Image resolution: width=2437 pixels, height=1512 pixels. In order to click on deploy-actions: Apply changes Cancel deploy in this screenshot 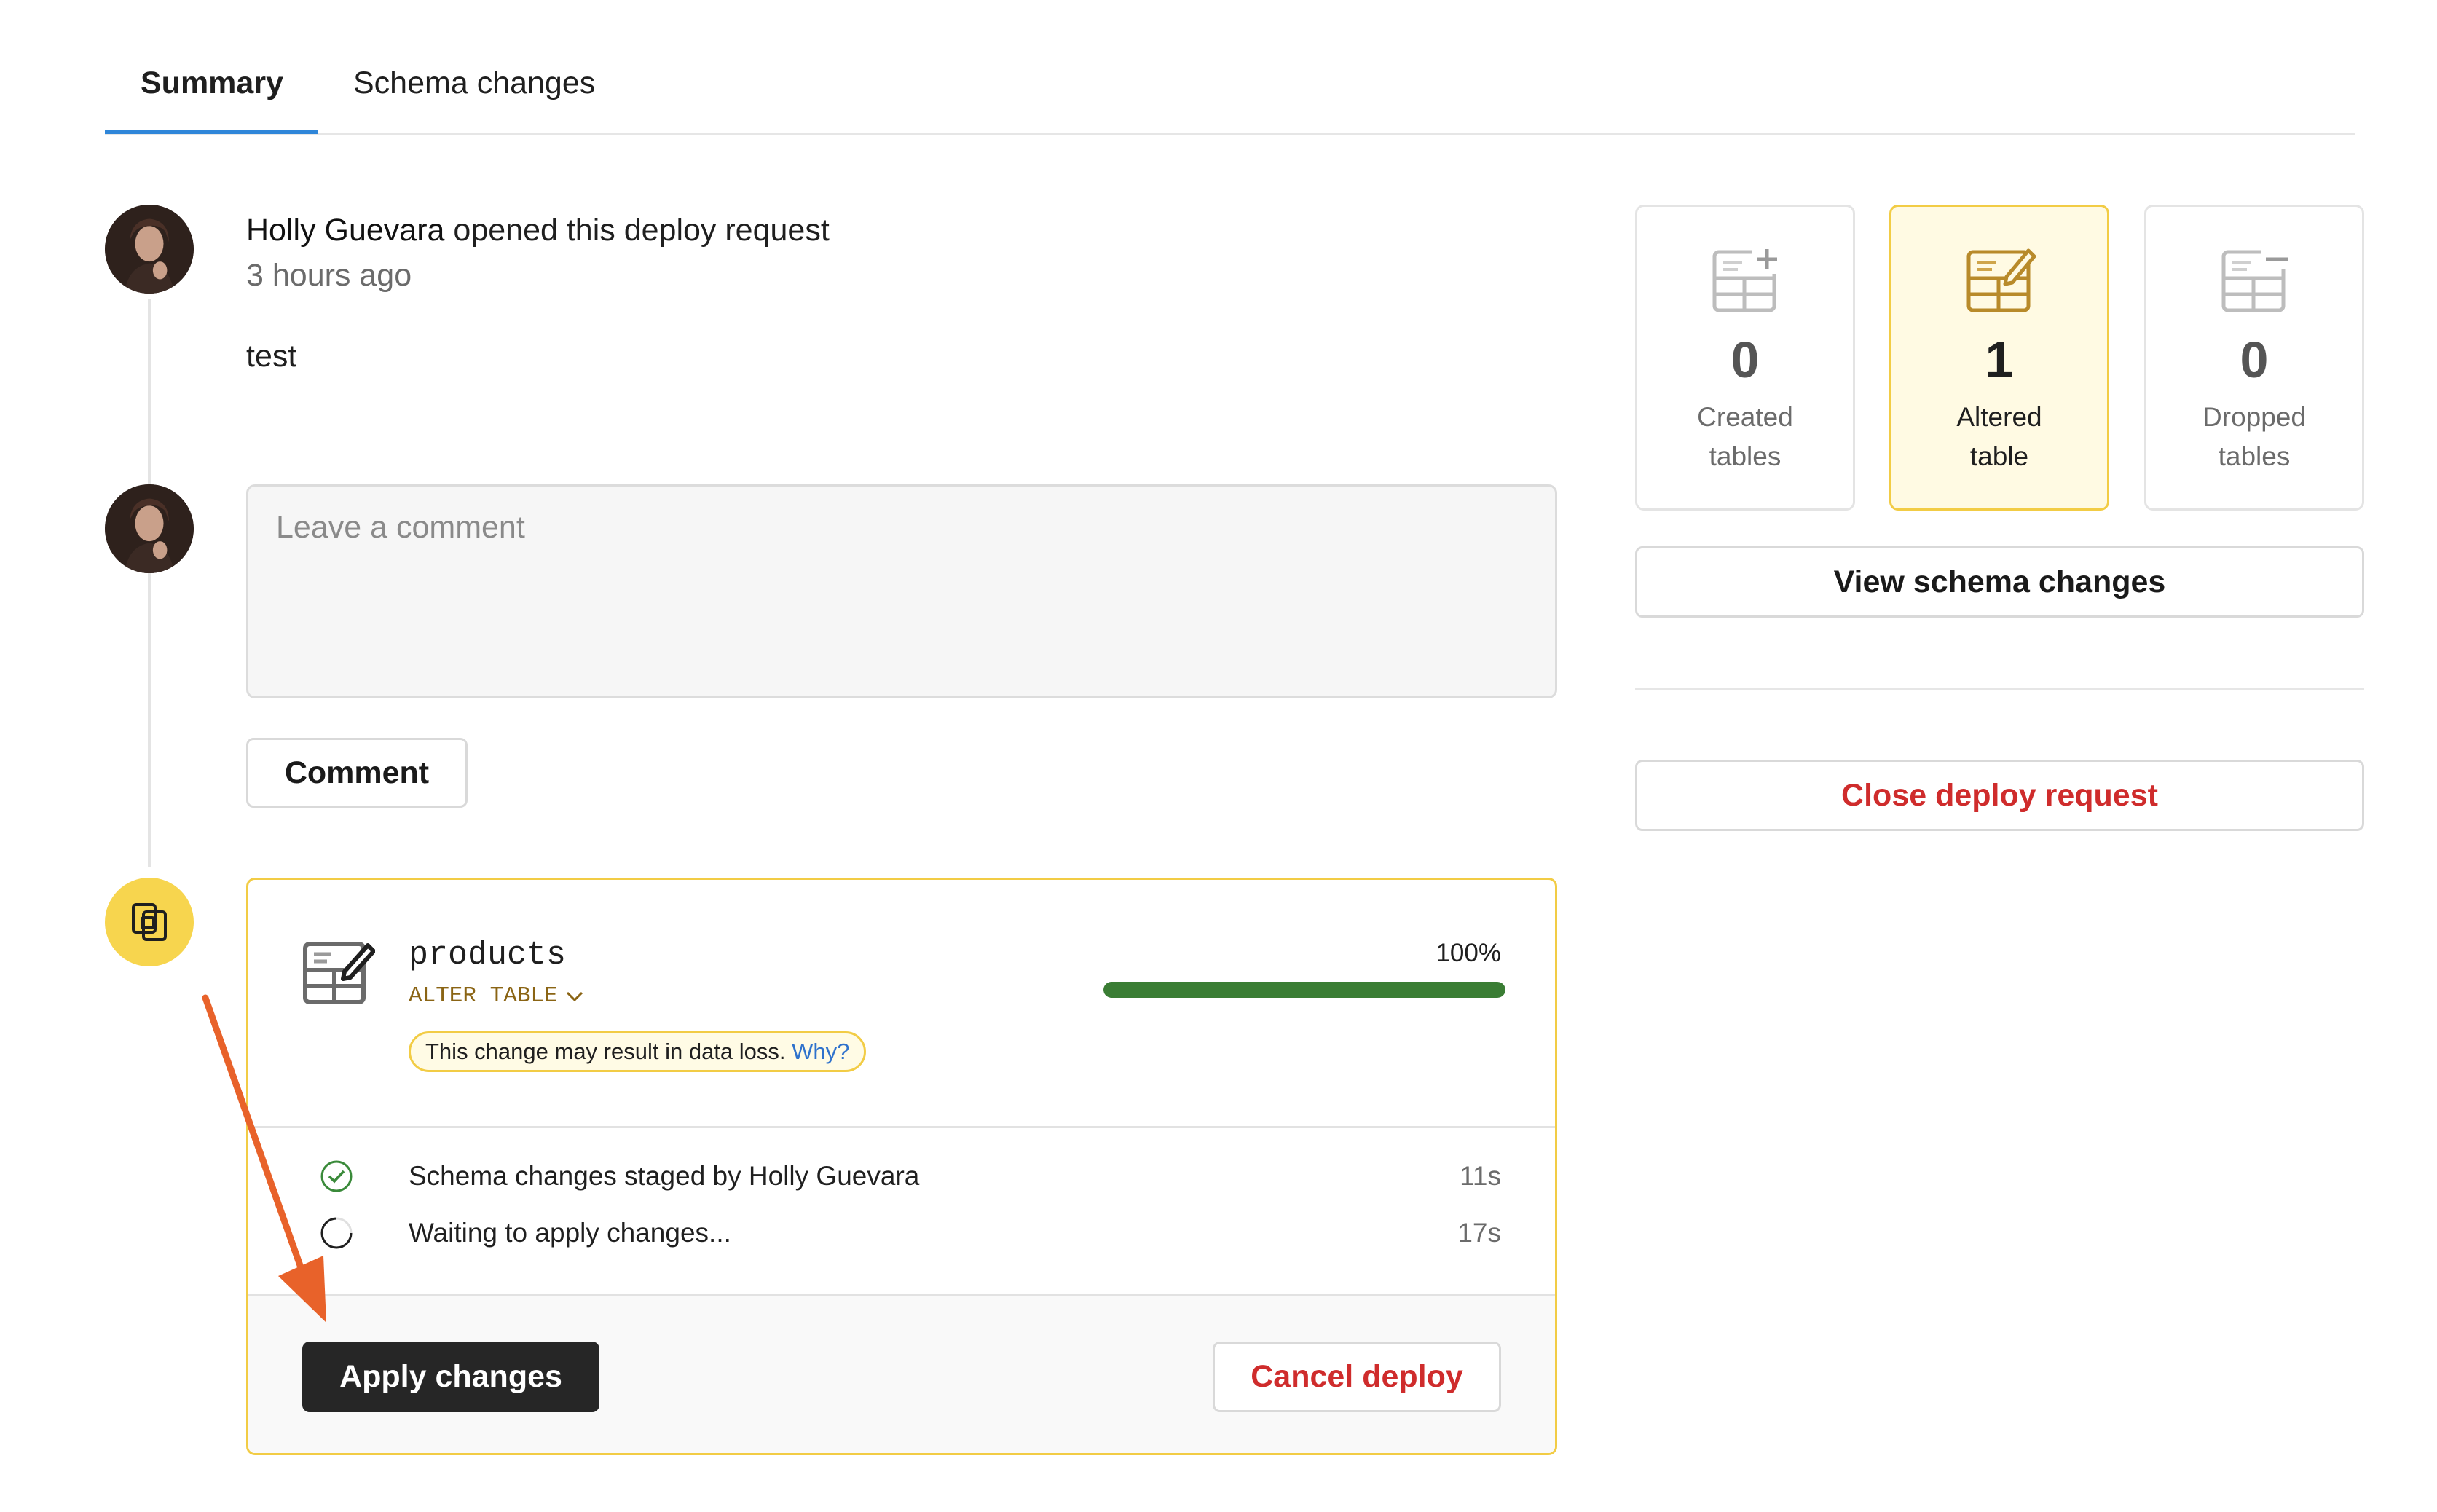, I will do `click(901, 1374)`.